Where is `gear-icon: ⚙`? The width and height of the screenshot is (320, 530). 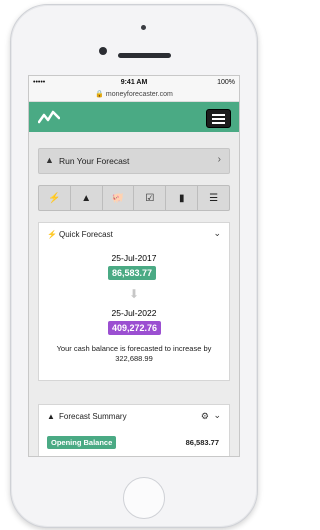 gear-icon: ⚙ is located at coordinates (205, 416).